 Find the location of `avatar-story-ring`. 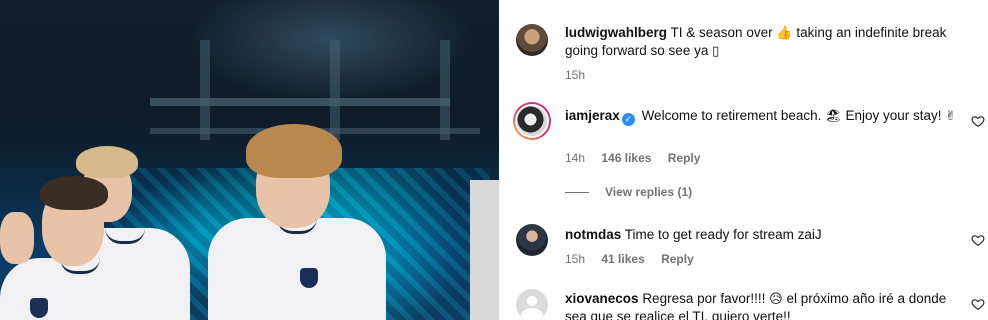

avatar-story-ring is located at coordinates (532, 121).